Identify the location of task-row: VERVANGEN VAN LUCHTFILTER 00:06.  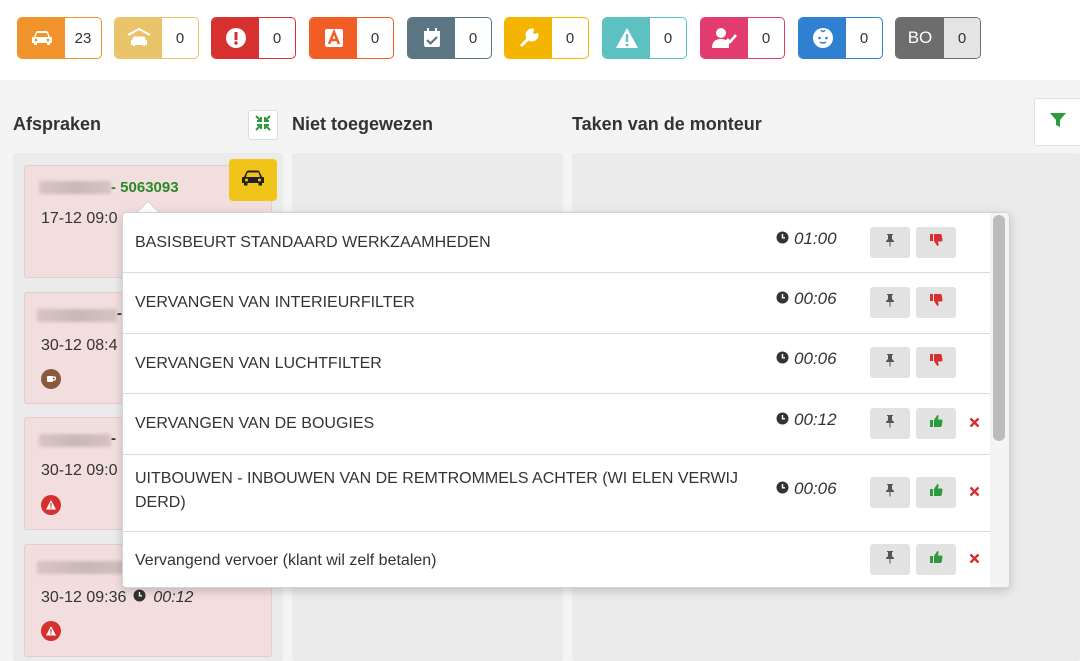
(557, 364).